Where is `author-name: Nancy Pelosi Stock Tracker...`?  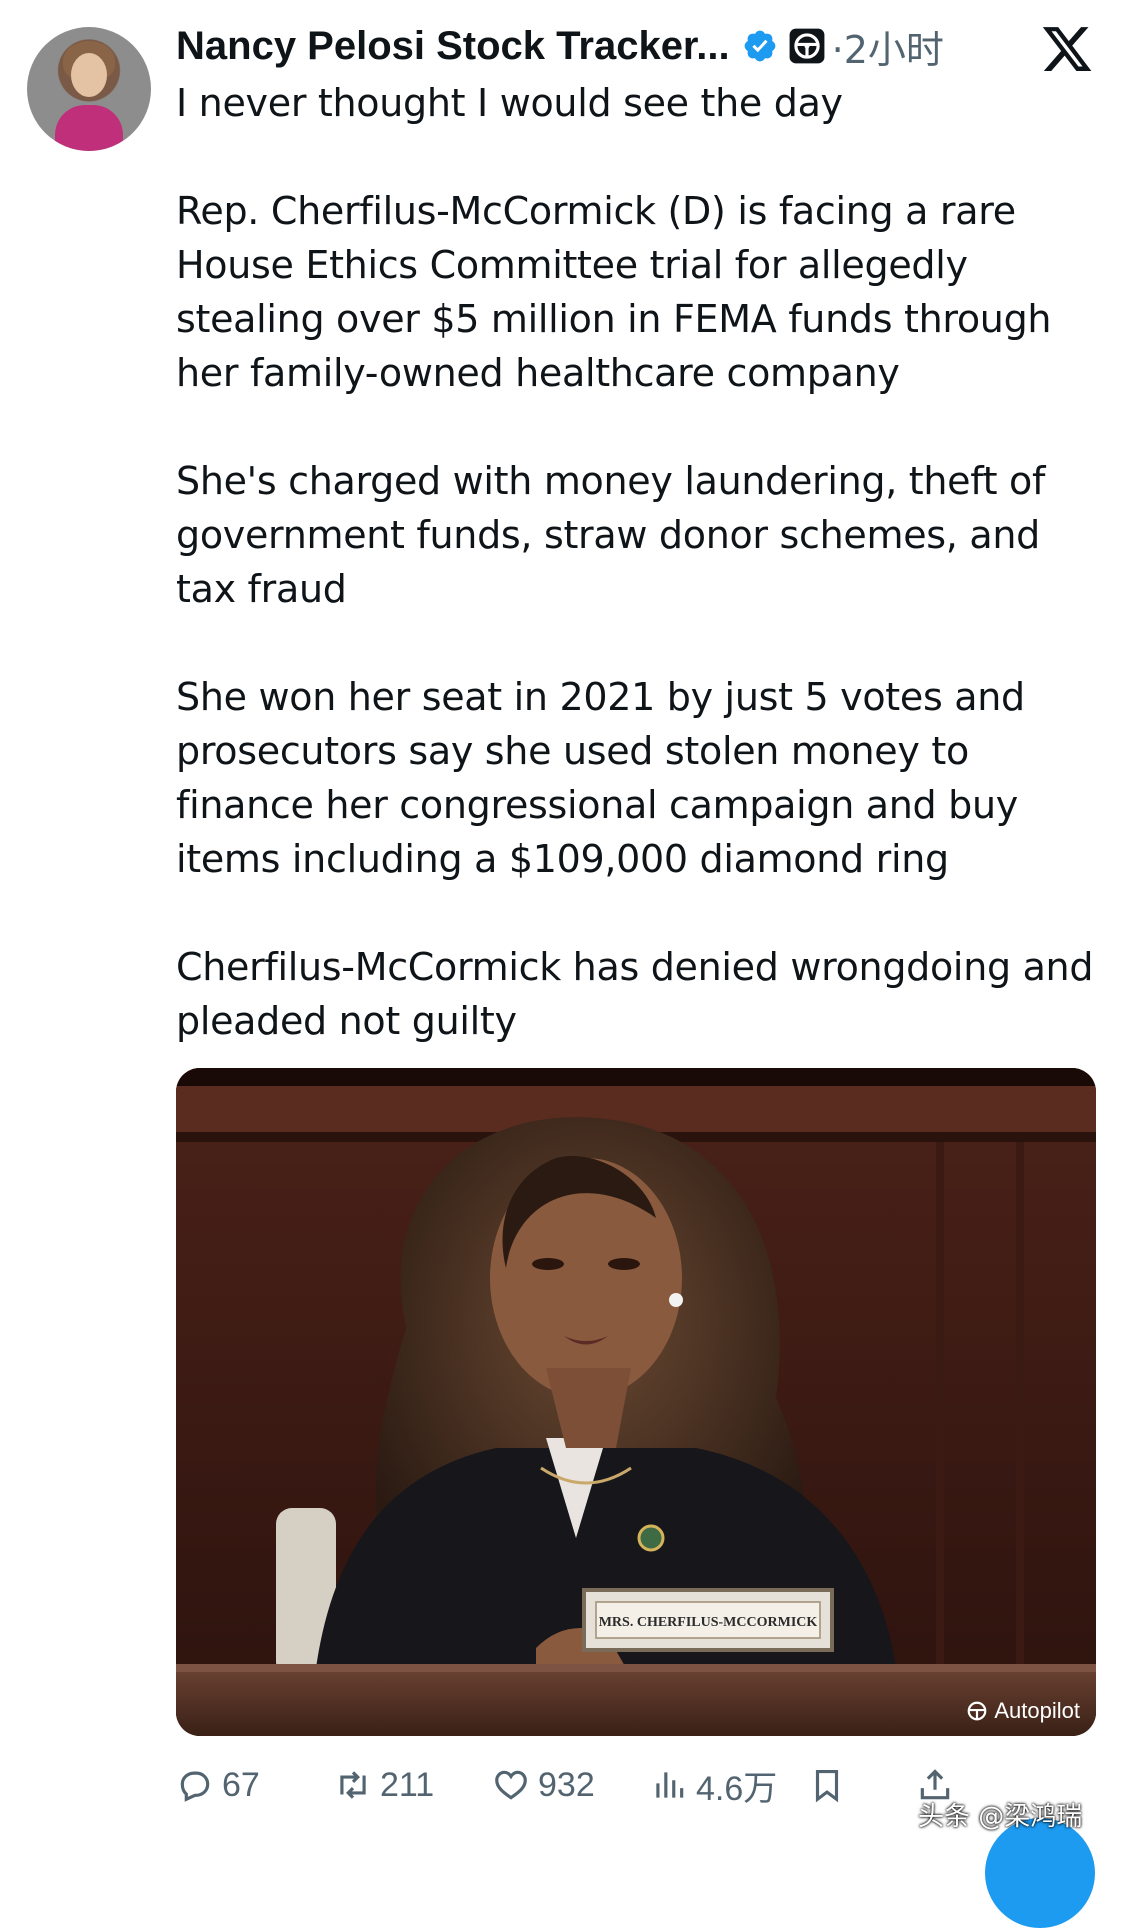
author-name: Nancy Pelosi Stock Tracker... is located at coordinates (453, 46).